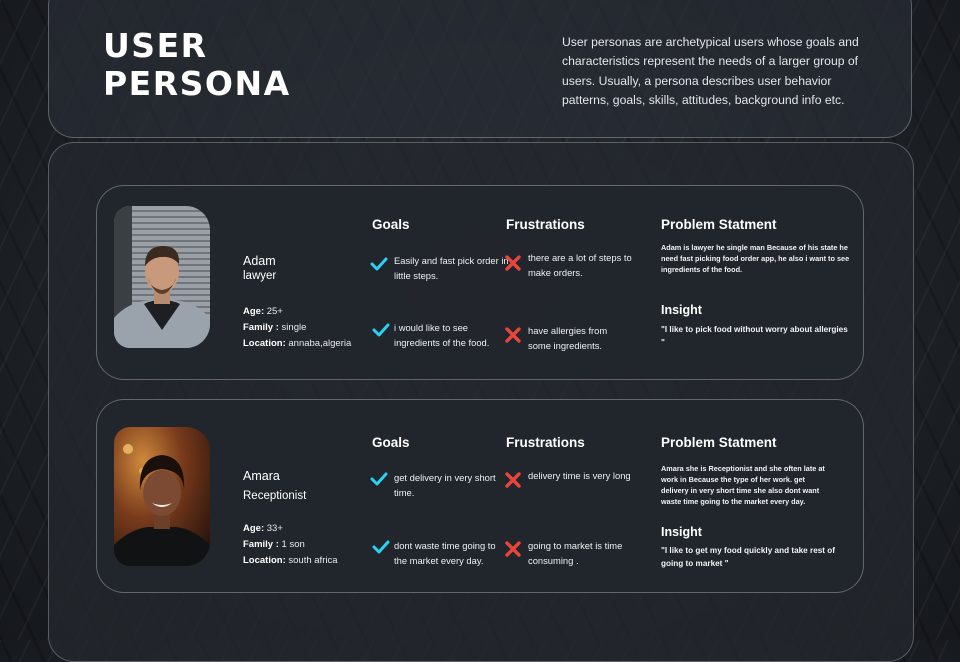 This screenshot has width=960, height=662. Describe the element at coordinates (155, 45) in the screenshot. I see `title-line-1: USER` at that location.